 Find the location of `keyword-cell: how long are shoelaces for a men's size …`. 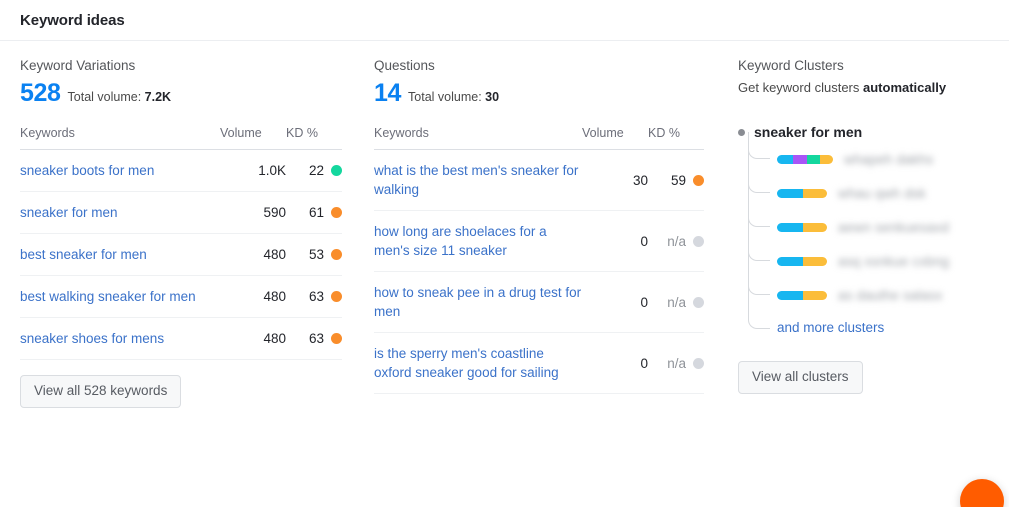

keyword-cell: how long are shoelaces for a men's size … is located at coordinates (478, 241).